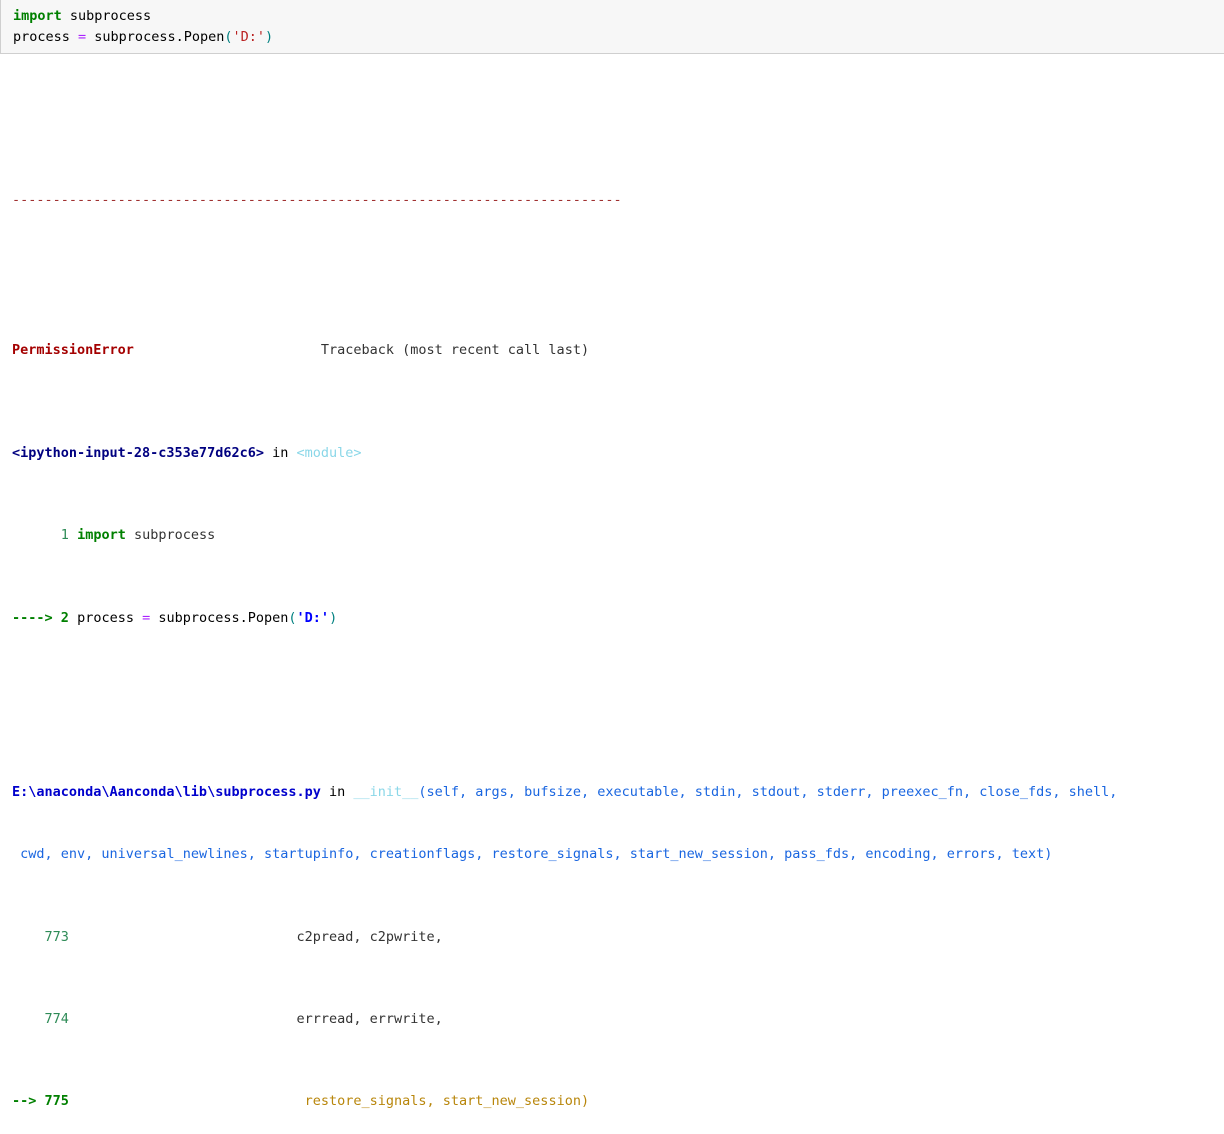 This screenshot has height=1134, width=1224. What do you see at coordinates (64, 617) in the screenshot?
I see `line-number-0-1: 2` at bounding box center [64, 617].